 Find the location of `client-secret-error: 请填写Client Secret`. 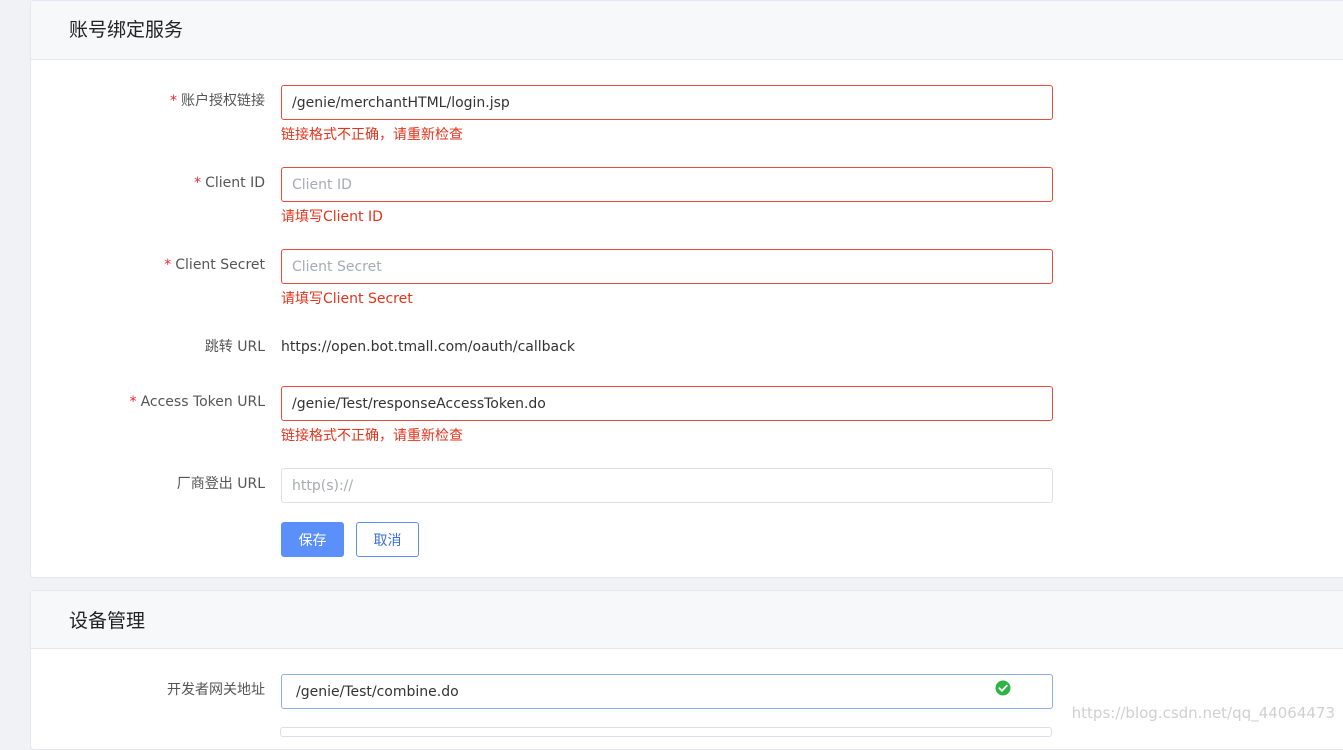

client-secret-error: 请填写Client Secret is located at coordinates (347, 299).